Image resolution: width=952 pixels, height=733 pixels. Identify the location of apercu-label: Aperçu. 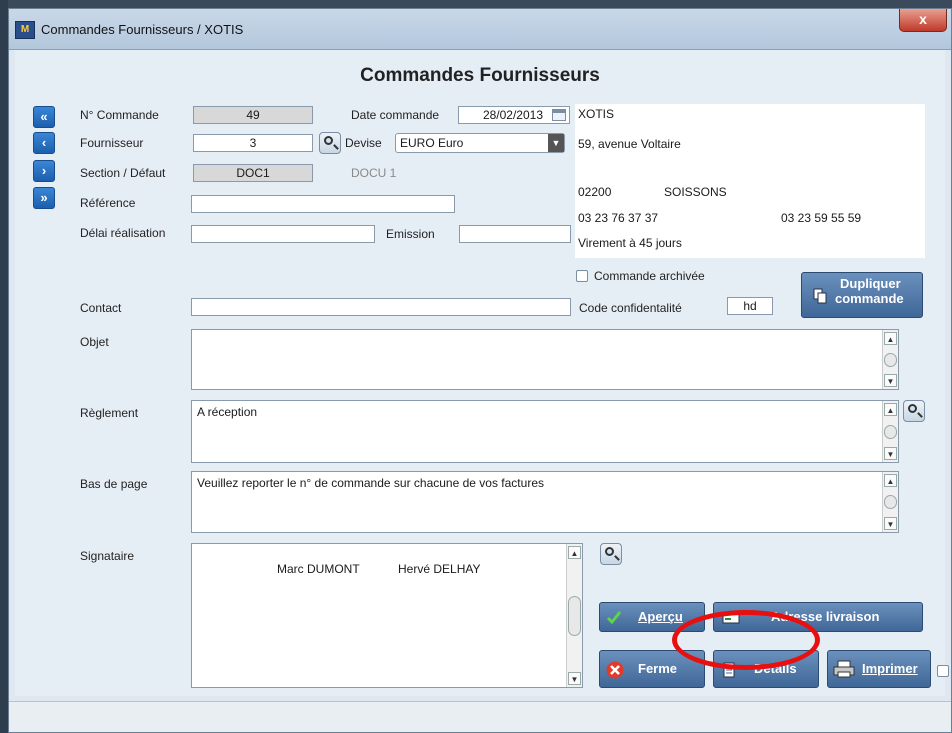
(660, 616).